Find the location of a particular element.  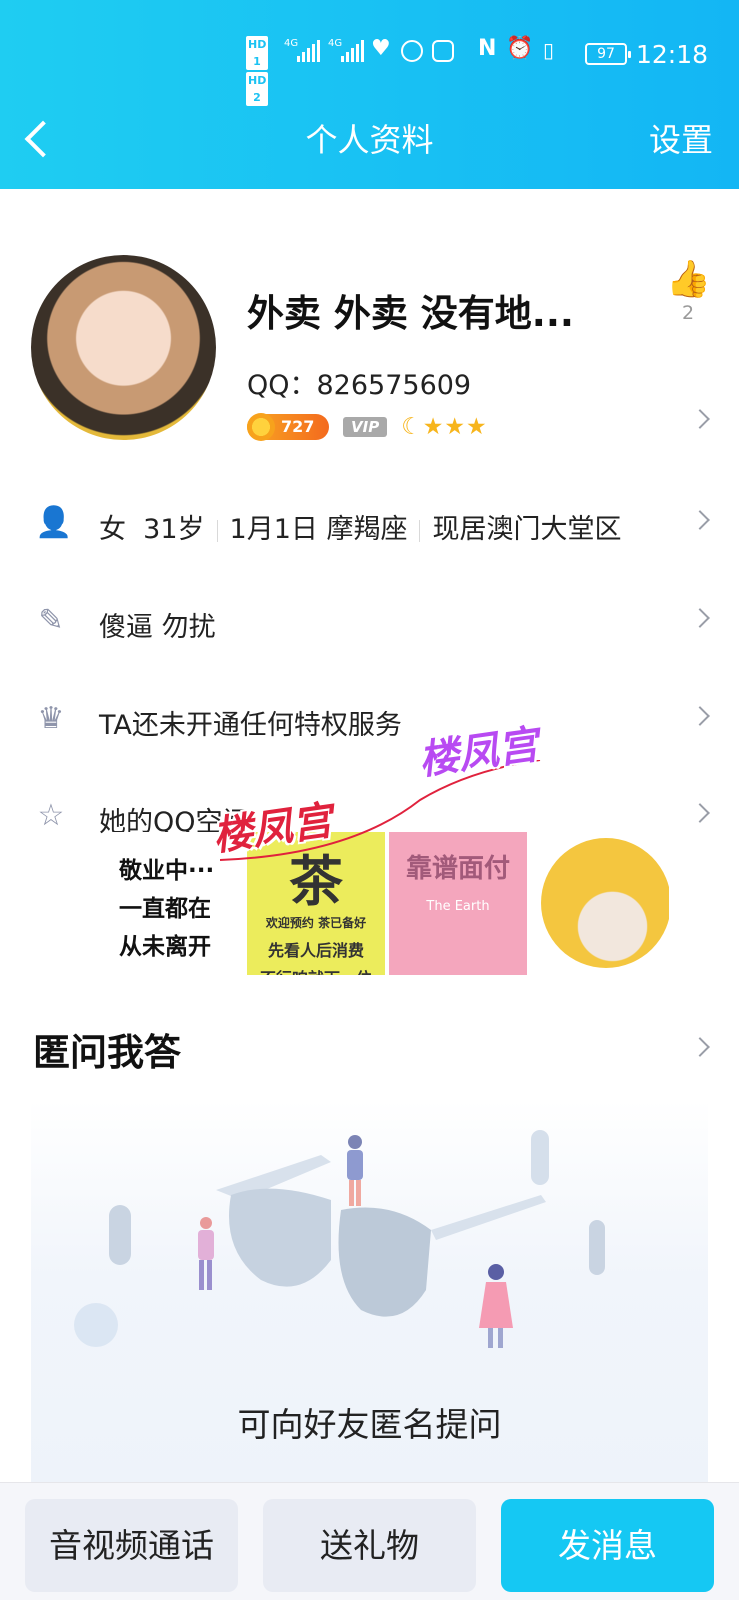

location: 现居澳门大堂区 is located at coordinates (527, 529).